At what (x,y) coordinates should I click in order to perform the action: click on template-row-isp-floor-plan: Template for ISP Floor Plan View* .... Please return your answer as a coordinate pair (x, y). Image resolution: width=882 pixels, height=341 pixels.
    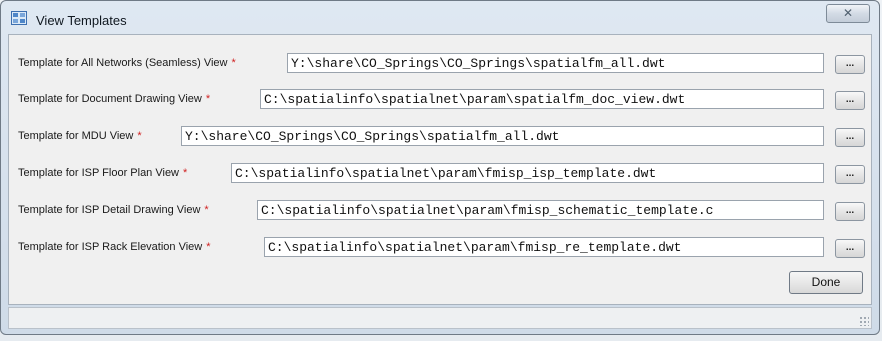
    Looking at the image, I should click on (441, 173).